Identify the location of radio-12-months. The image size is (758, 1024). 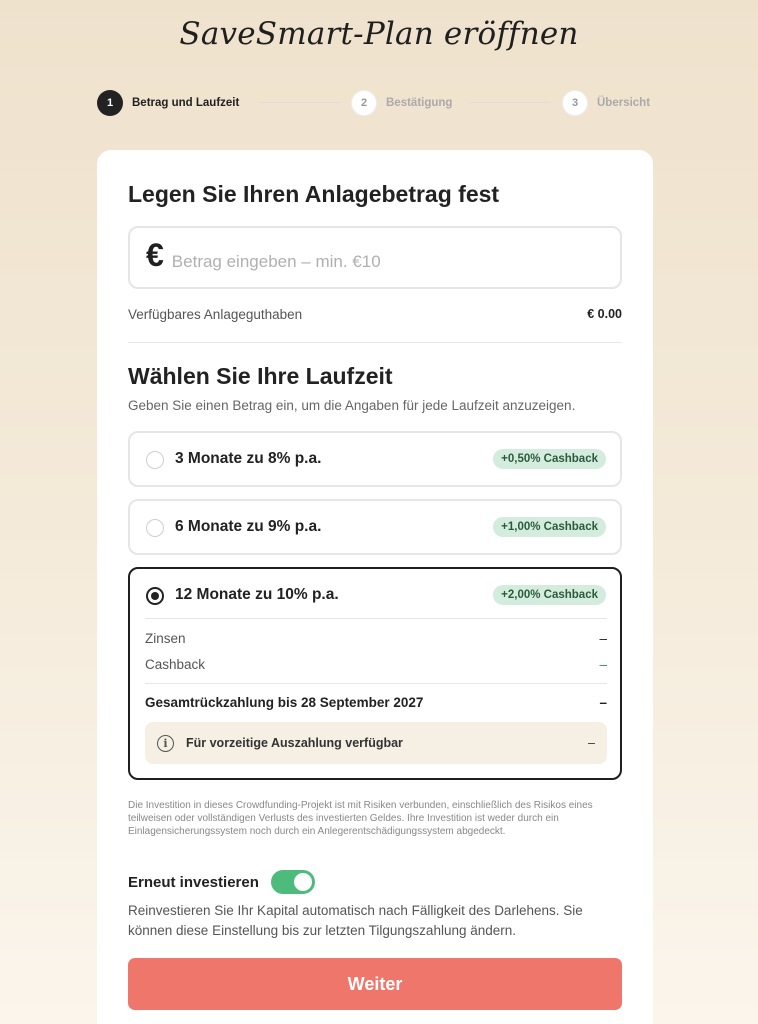
(155, 596).